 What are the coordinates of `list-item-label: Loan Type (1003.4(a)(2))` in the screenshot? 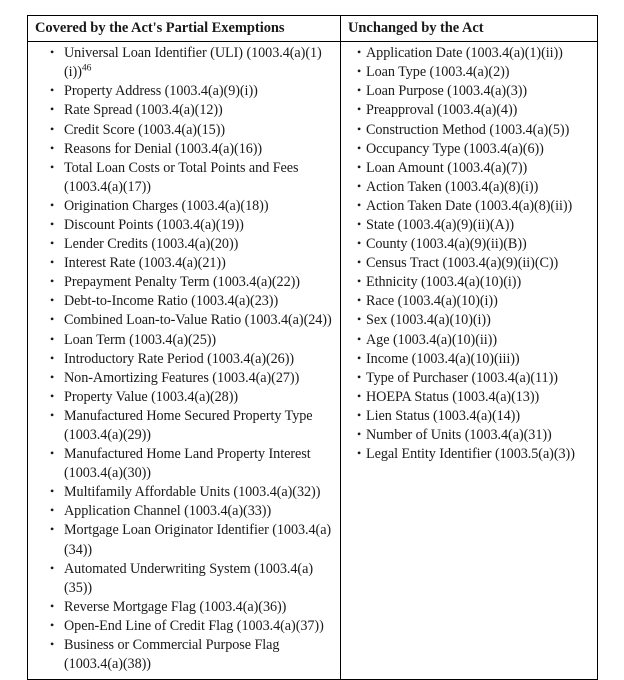 It's located at (438, 72).